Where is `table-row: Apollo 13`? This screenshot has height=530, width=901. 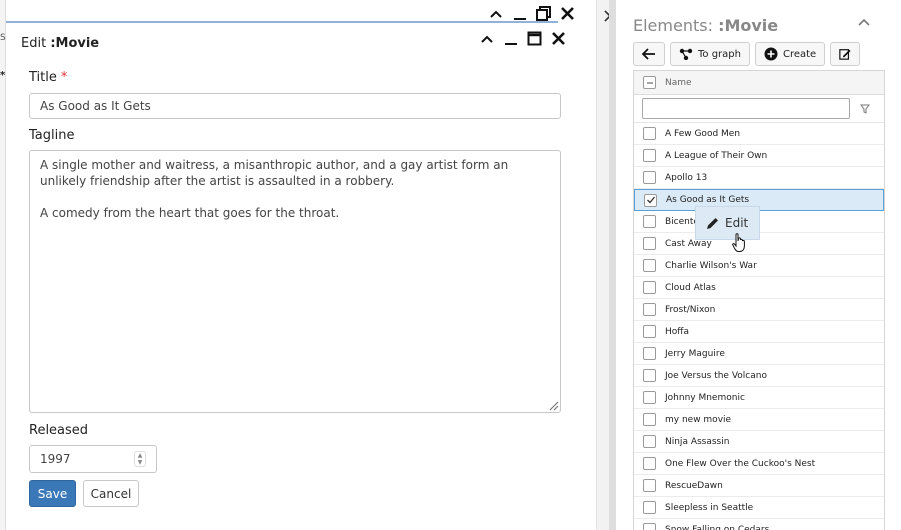 table-row: Apollo 13 is located at coordinates (759, 178).